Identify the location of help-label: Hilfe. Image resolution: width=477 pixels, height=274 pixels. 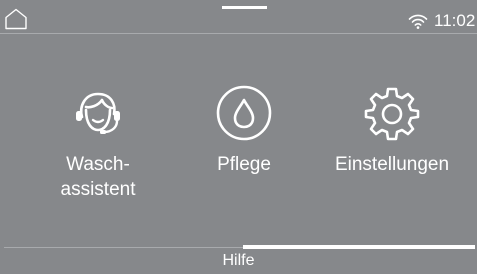
(238, 260).